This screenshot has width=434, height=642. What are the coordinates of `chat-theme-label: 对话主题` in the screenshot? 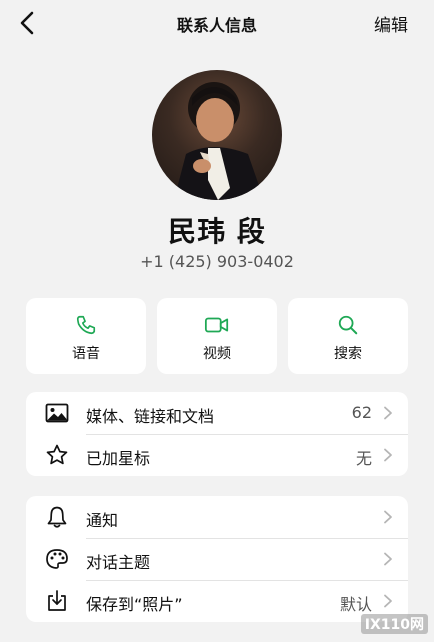 It's located at (118, 562).